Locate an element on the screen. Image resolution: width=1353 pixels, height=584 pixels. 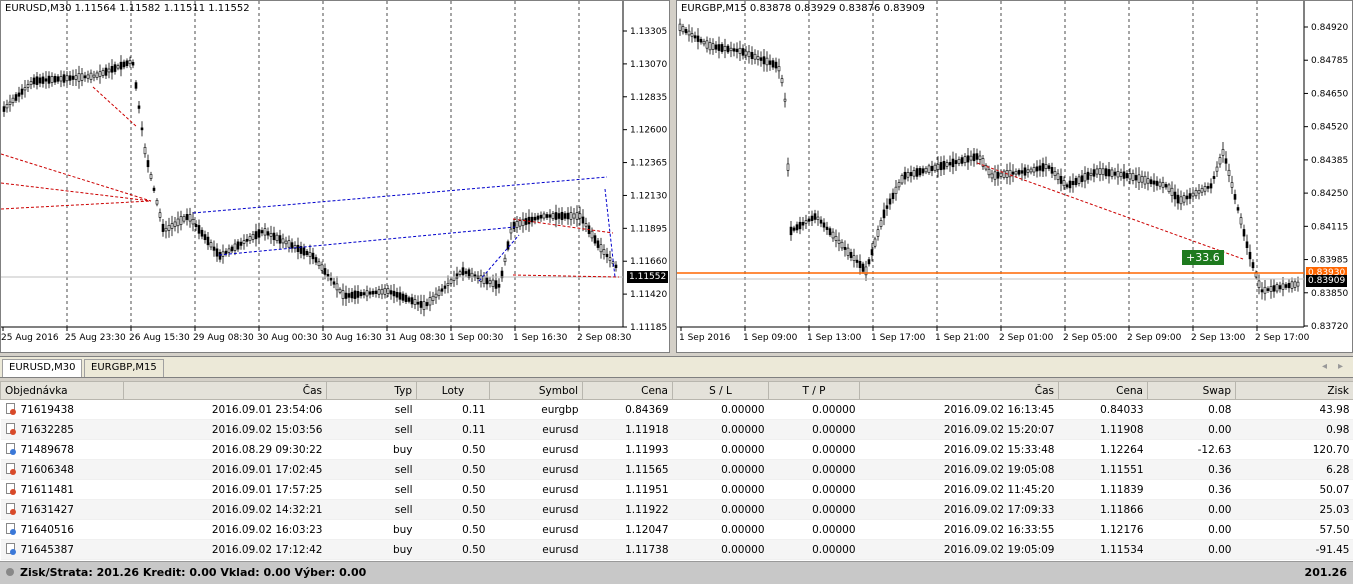
table-cell: eurgbp is located at coordinates (536, 409).